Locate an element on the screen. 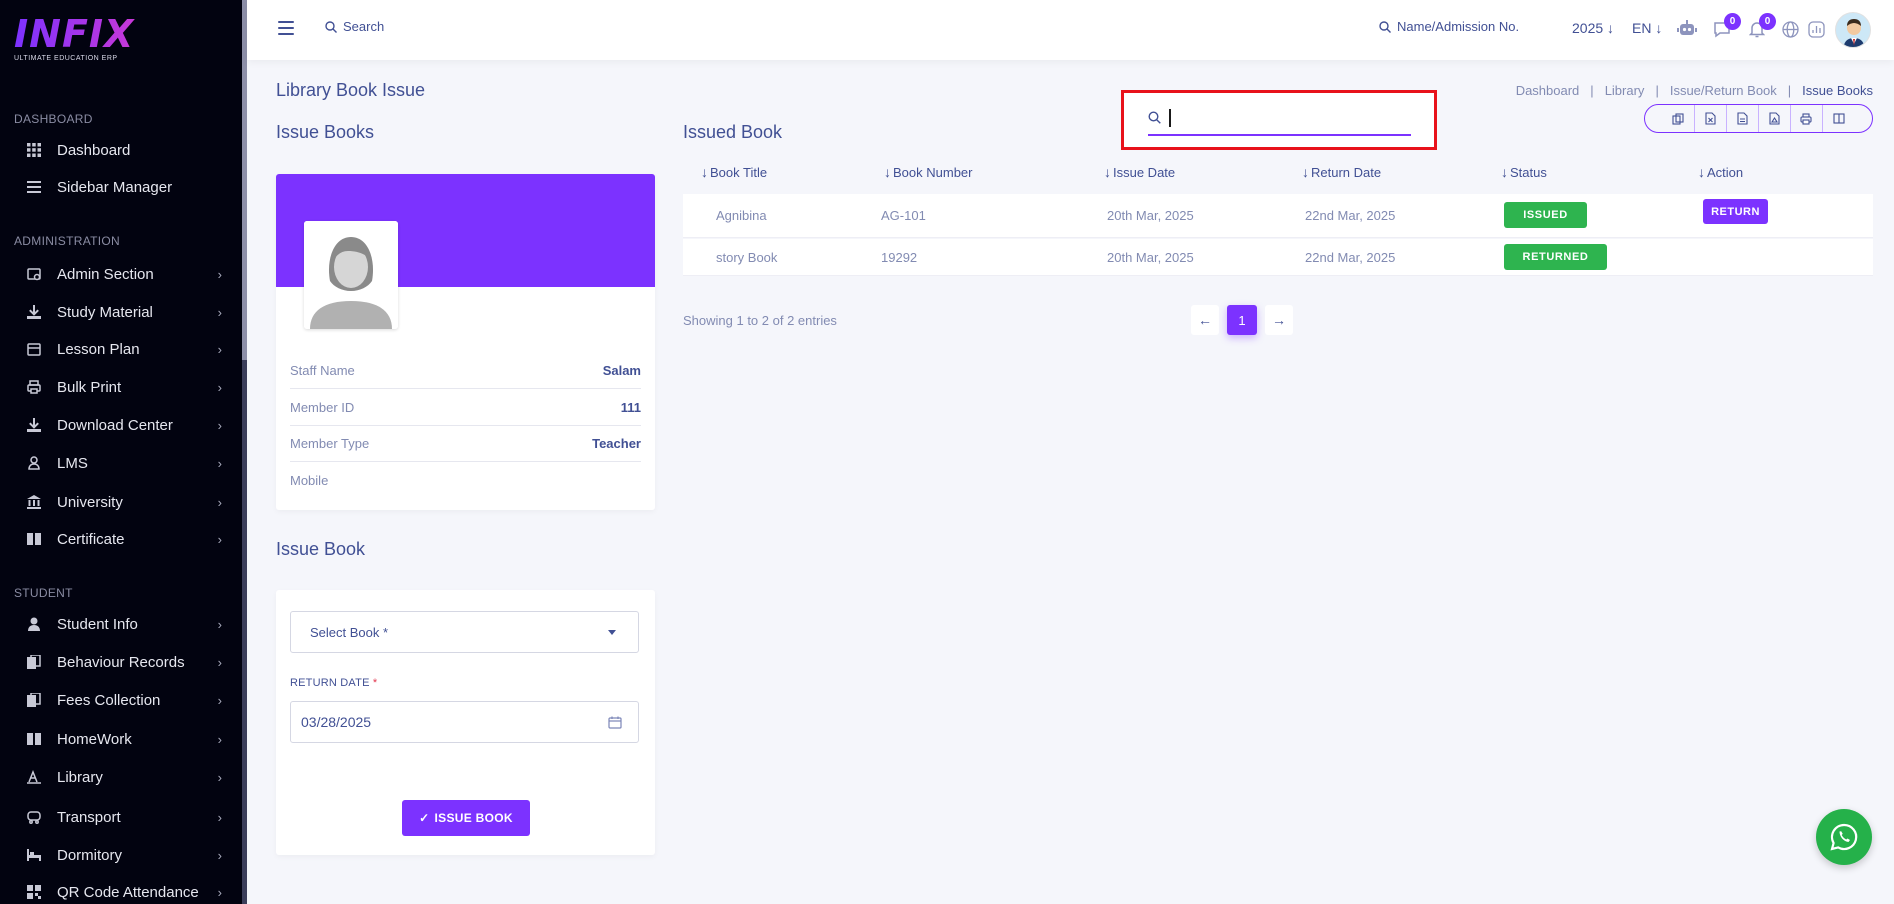  sidebar-item-admin-section: Admin Section › is located at coordinates (121, 274).